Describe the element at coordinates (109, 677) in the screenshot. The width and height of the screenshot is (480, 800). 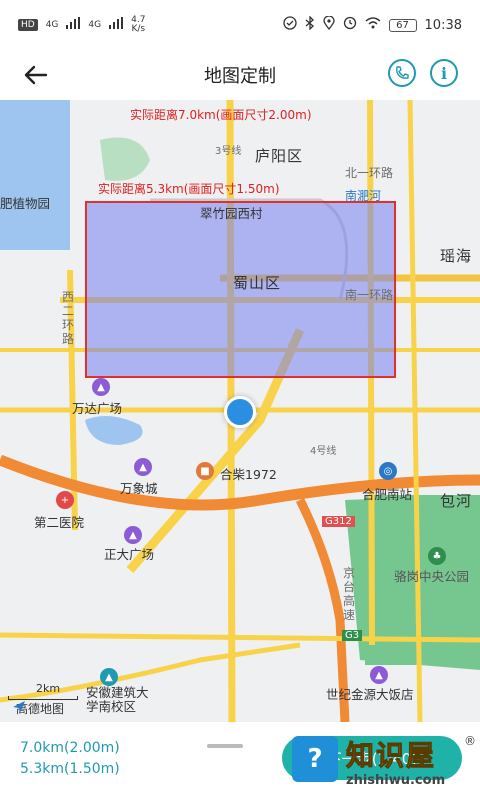
I see `poi-university-icon: ▲` at that location.